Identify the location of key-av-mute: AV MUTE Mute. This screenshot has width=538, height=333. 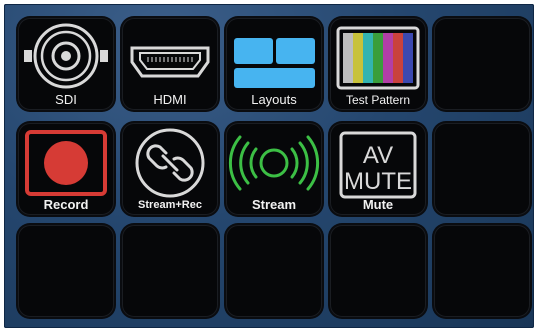
(378, 169).